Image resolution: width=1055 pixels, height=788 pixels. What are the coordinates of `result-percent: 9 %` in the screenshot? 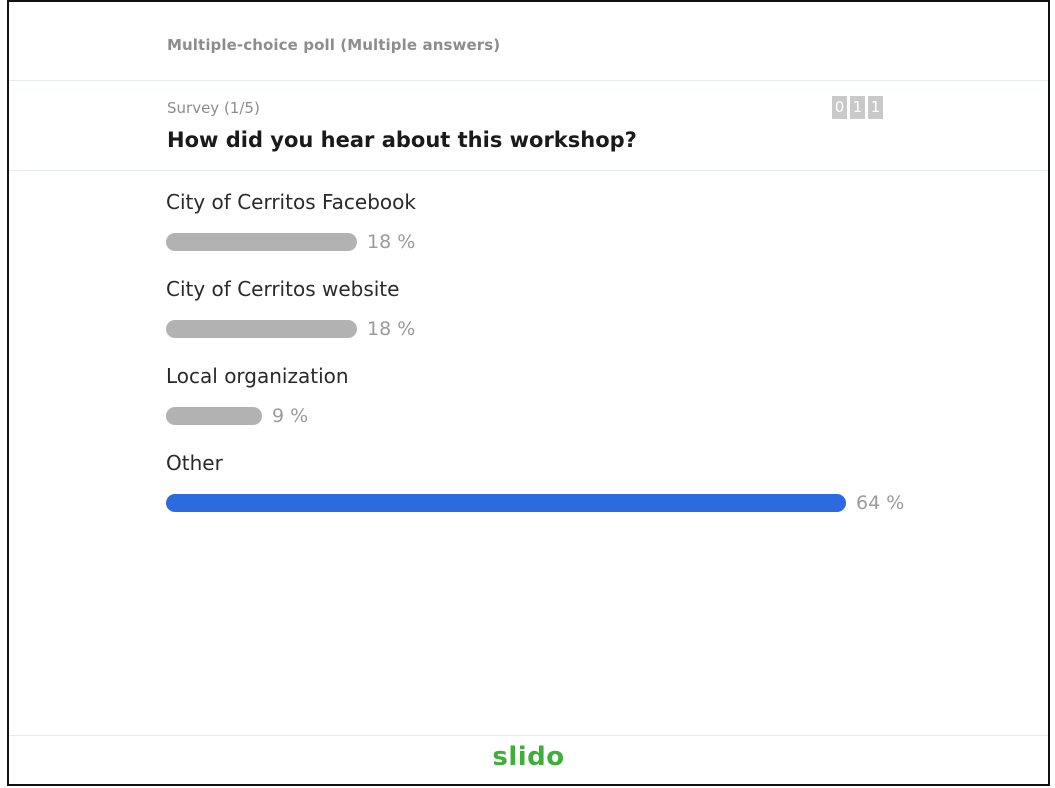 It's located at (290, 416).